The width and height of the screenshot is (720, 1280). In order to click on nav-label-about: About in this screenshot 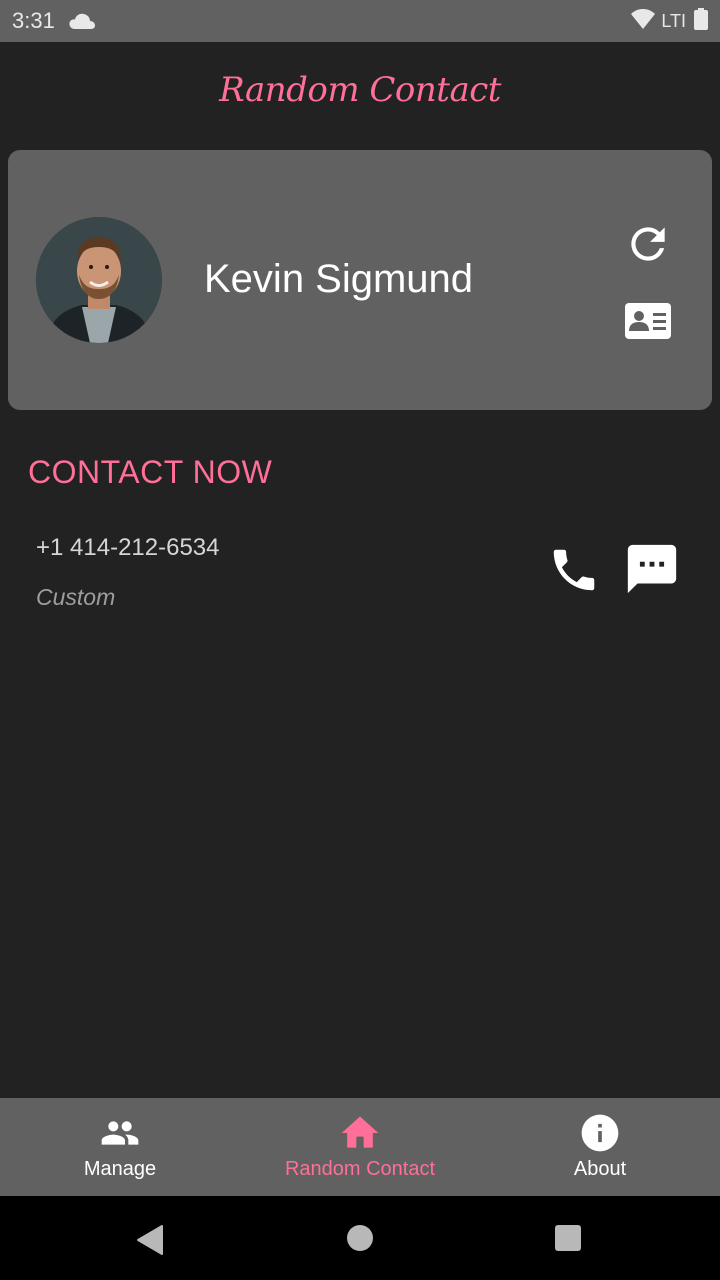, I will do `click(600, 1169)`.